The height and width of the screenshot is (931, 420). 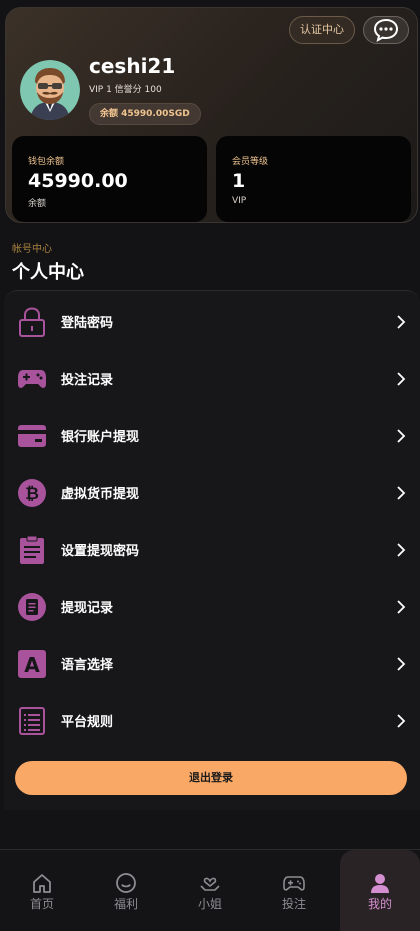 I want to click on rules-list-icon, so click(x=32, y=721).